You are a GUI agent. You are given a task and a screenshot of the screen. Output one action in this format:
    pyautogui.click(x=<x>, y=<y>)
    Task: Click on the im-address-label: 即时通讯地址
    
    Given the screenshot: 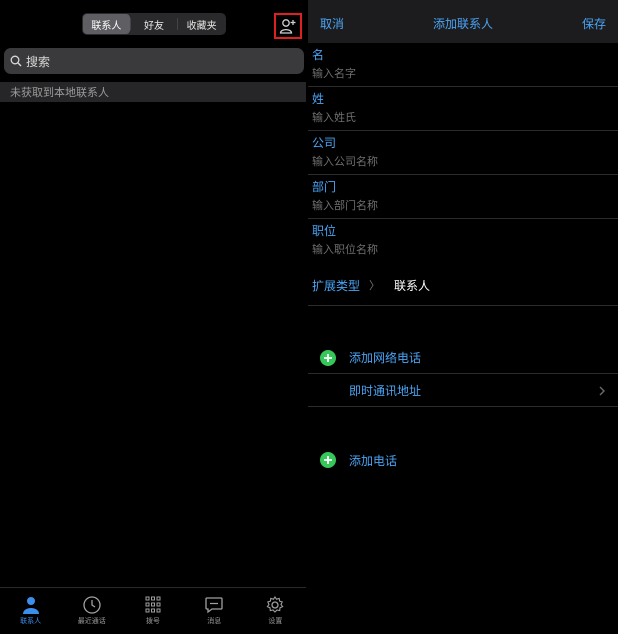 What is the action you would take?
    pyautogui.click(x=385, y=391)
    